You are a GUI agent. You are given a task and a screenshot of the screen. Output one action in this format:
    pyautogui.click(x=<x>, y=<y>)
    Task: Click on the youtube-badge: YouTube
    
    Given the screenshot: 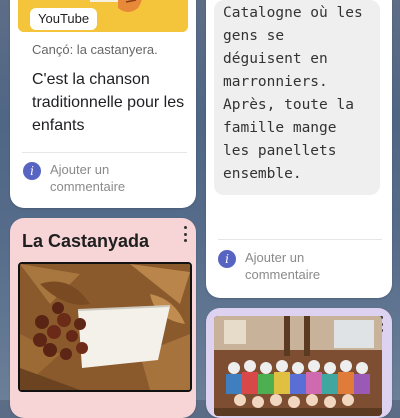 What is the action you would take?
    pyautogui.click(x=64, y=19)
    